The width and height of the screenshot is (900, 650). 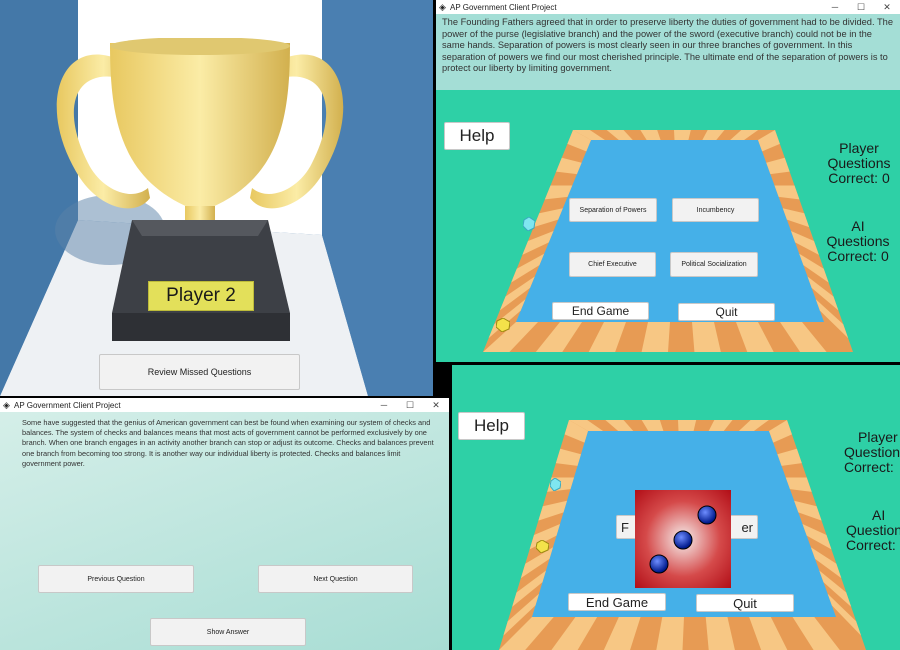 I want to click on topic-incumbency: Incumbency, so click(x=715, y=210).